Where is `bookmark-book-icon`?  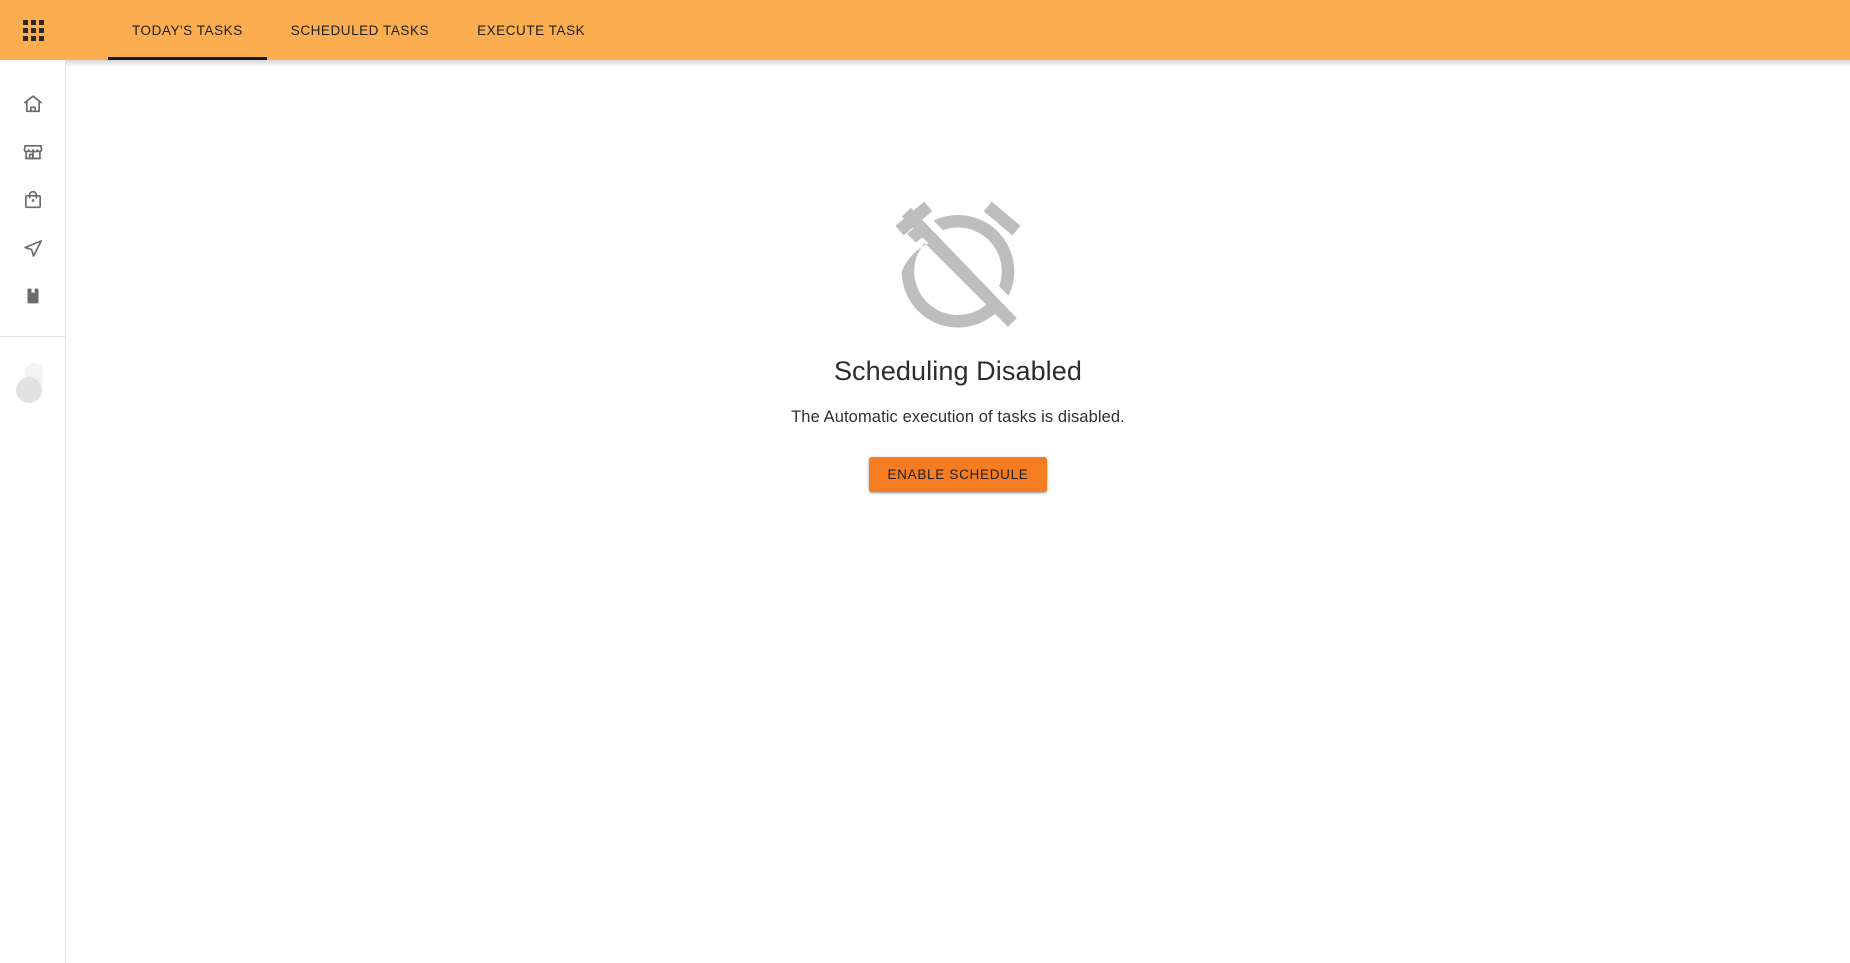 bookmark-book-icon is located at coordinates (33, 296).